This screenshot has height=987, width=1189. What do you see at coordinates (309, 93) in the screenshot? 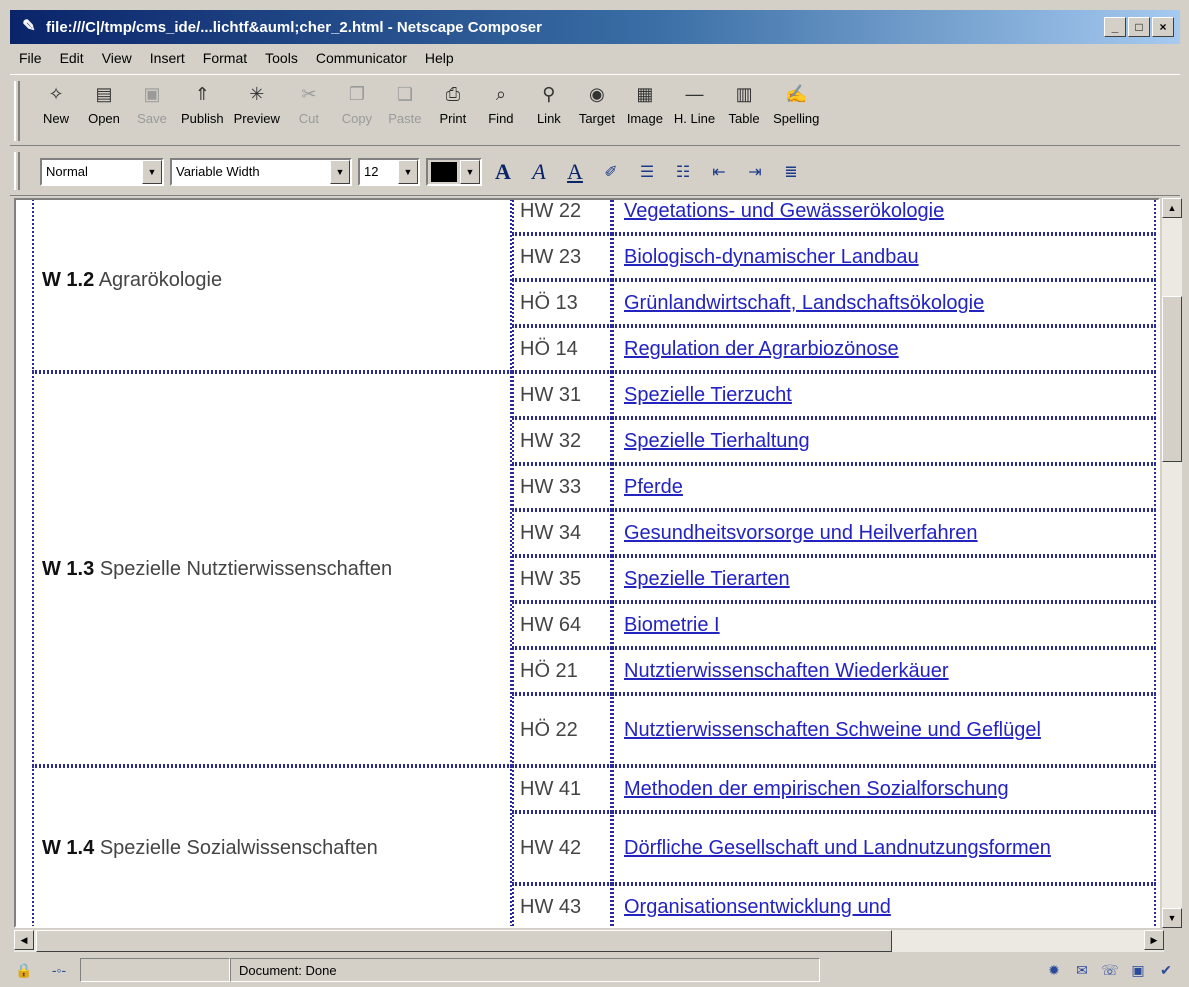
I see `cut-icon: ✂` at bounding box center [309, 93].